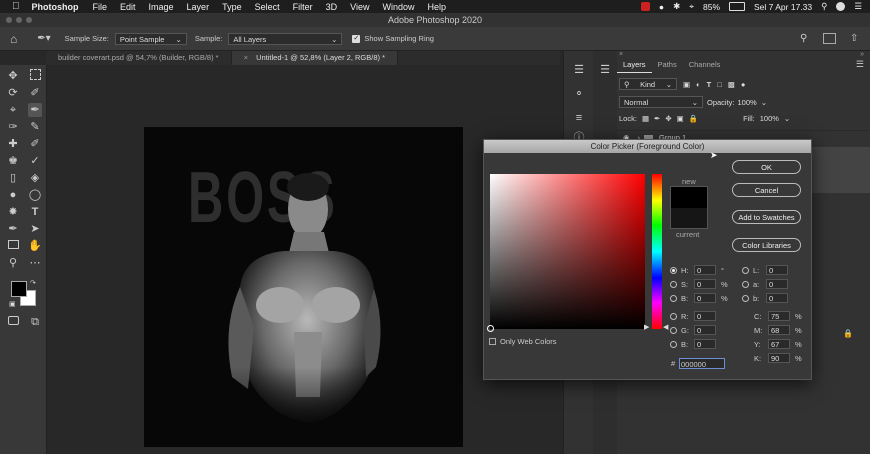  Describe the element at coordinates (605, 70) in the screenshot. I see `panel-options-icon: ☰` at that location.